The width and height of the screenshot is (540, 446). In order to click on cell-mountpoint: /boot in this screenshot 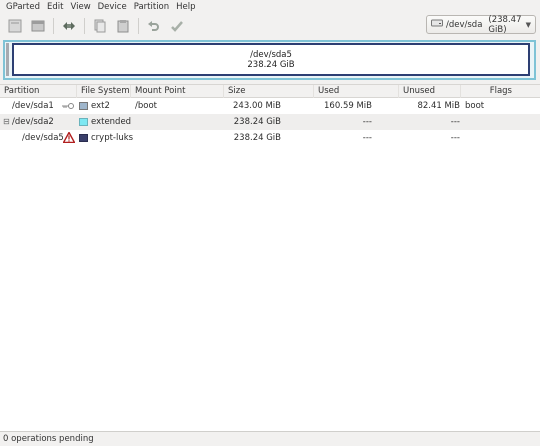, I will do `click(146, 106)`.